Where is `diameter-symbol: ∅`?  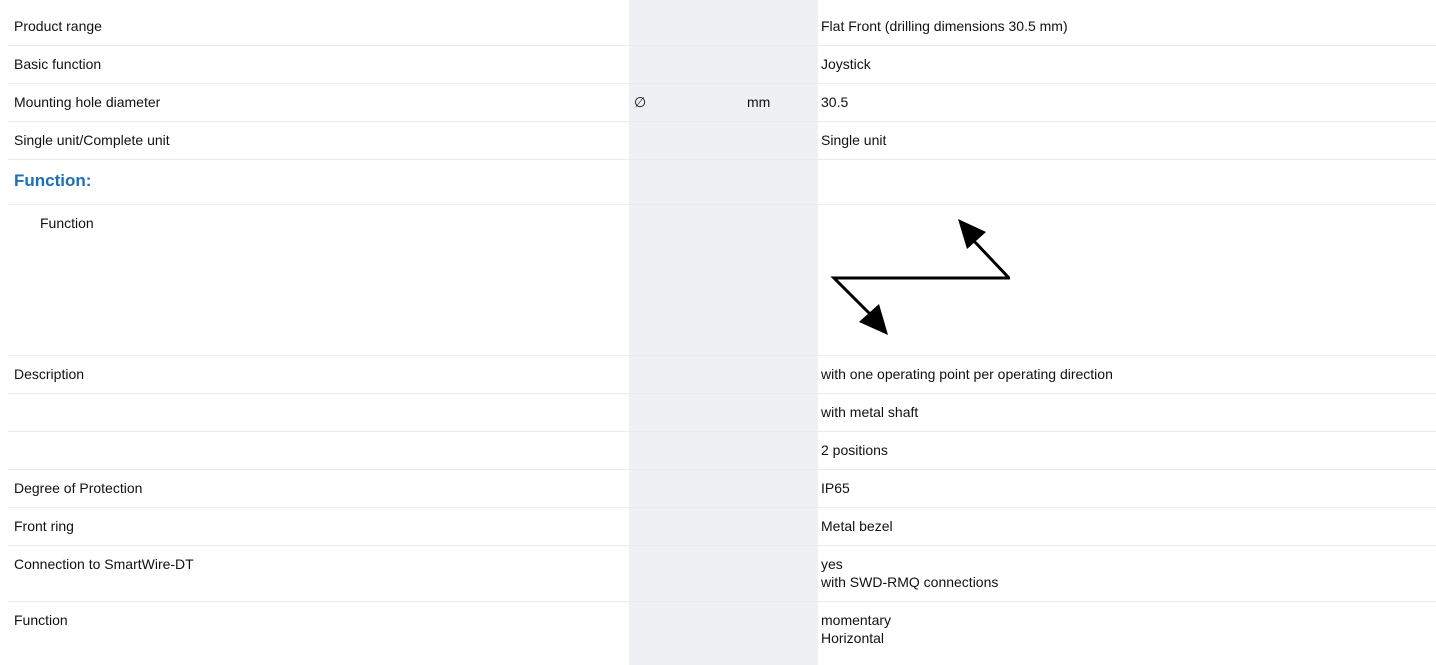
diameter-symbol: ∅ is located at coordinates (640, 102).